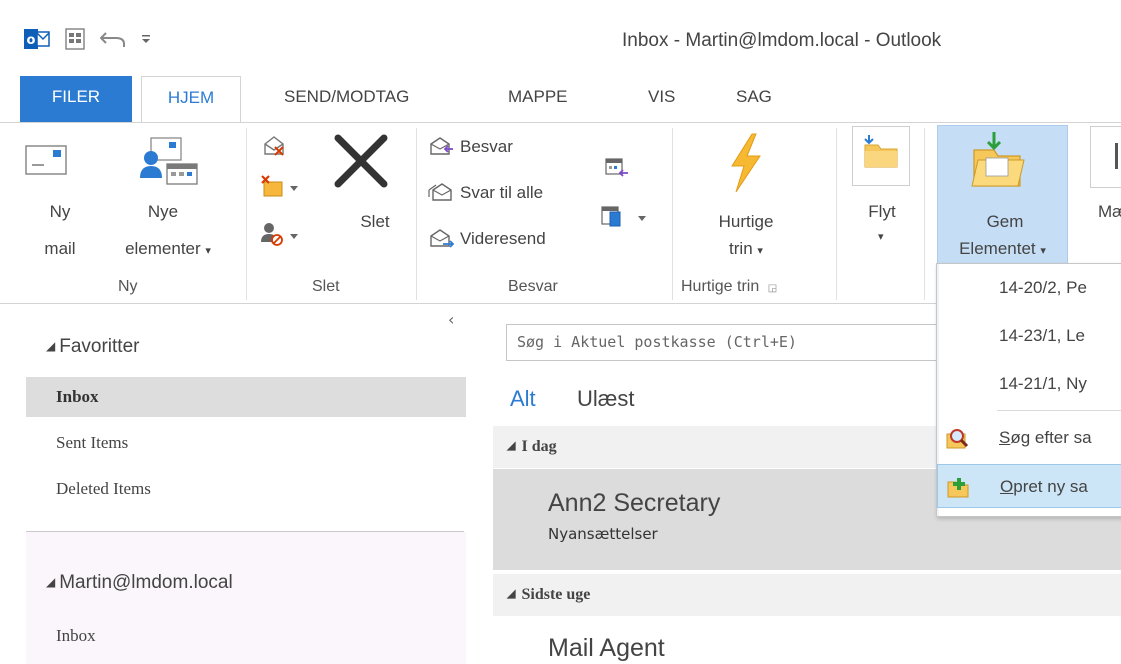  I want to click on move-button, so click(881, 156).